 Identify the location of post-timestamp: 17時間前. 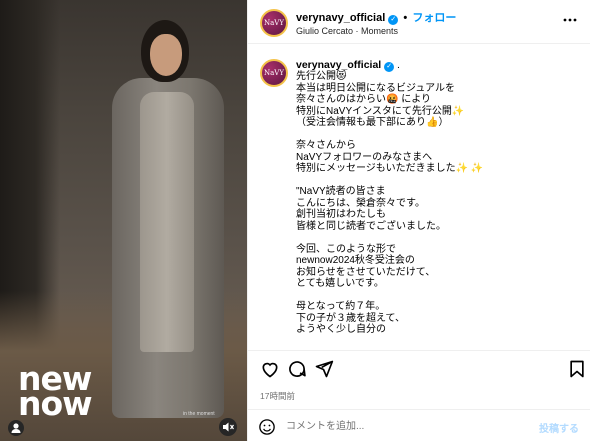
(277, 396).